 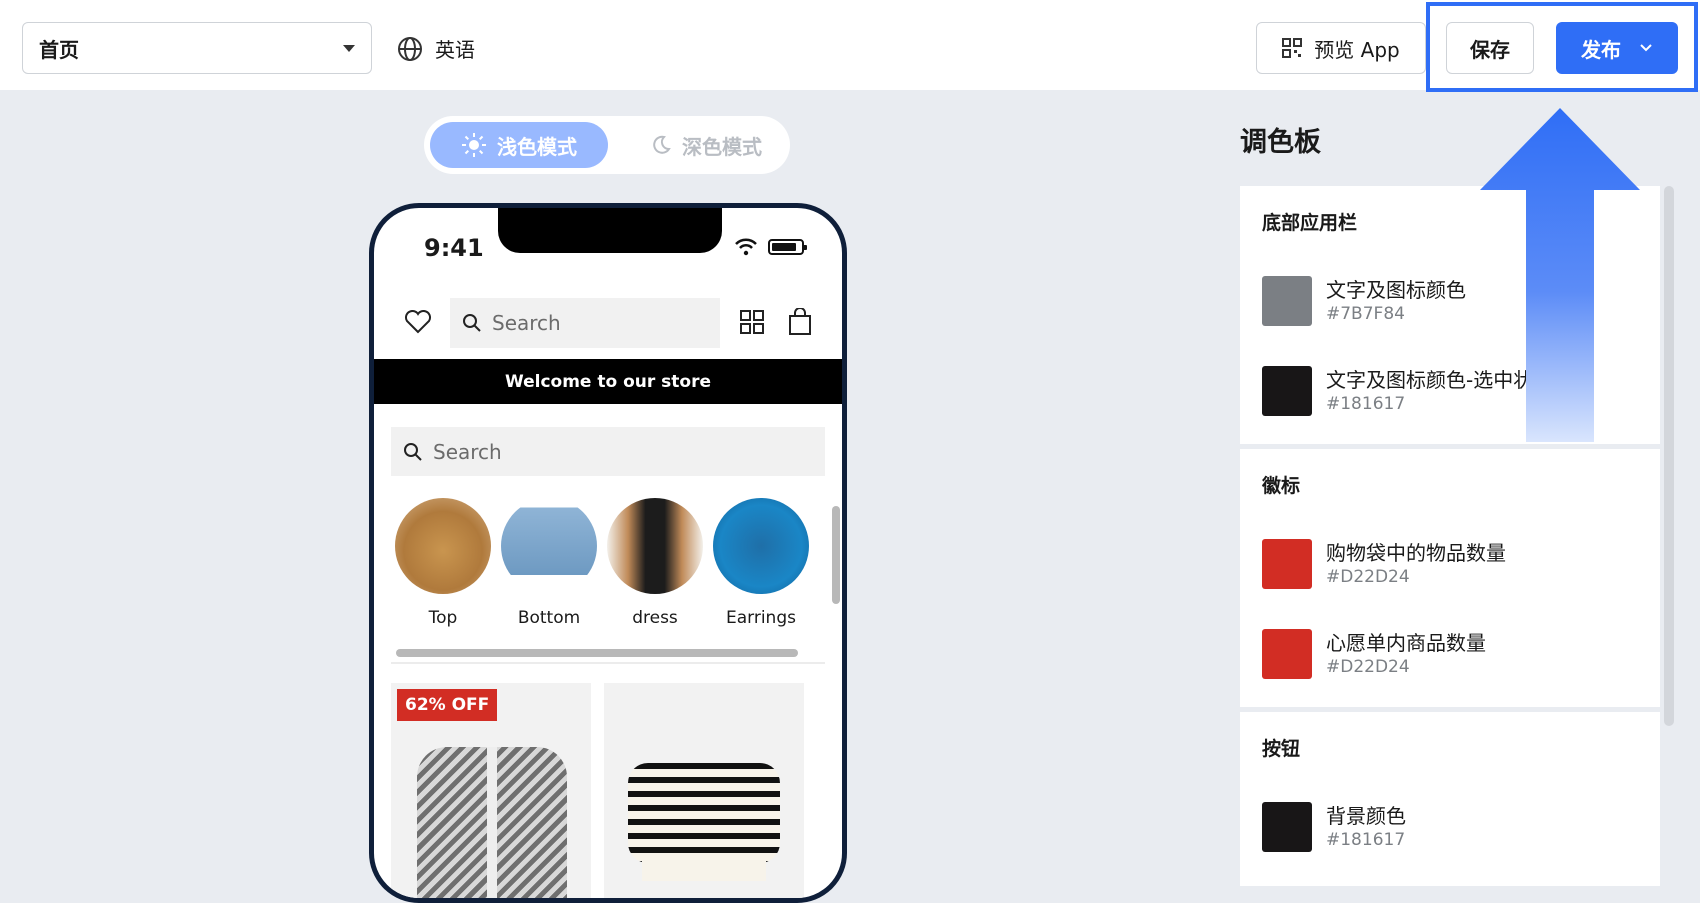 I want to click on palette-section: 徽标 购物袋中的物品数量 #D22D24 心愿单内商品数量 #D22D24, so click(x=1450, y=578).